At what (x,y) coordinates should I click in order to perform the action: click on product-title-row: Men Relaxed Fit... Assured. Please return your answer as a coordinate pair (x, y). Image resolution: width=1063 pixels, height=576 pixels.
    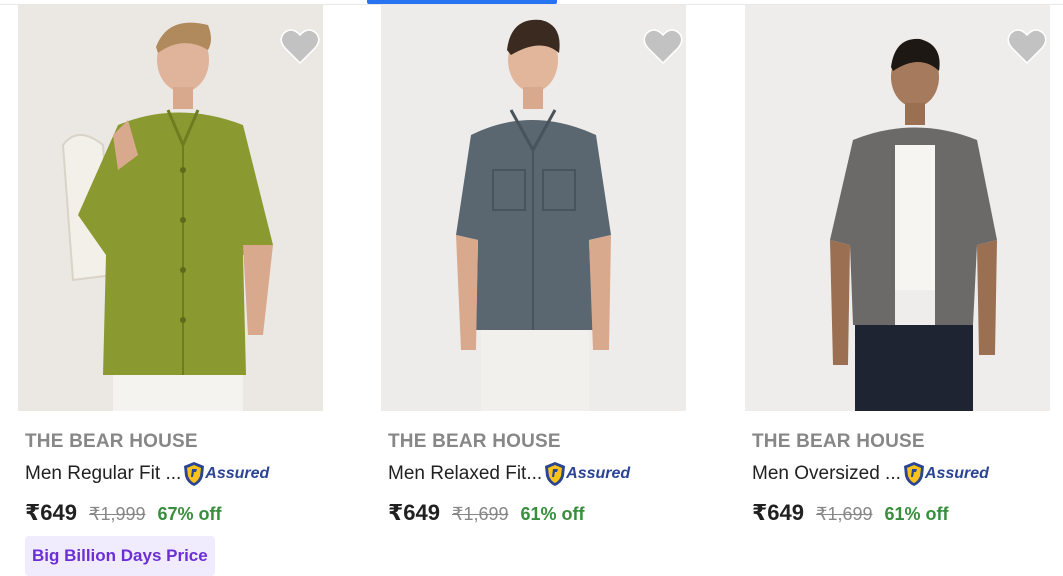
    Looking at the image, I should click on (509, 474).